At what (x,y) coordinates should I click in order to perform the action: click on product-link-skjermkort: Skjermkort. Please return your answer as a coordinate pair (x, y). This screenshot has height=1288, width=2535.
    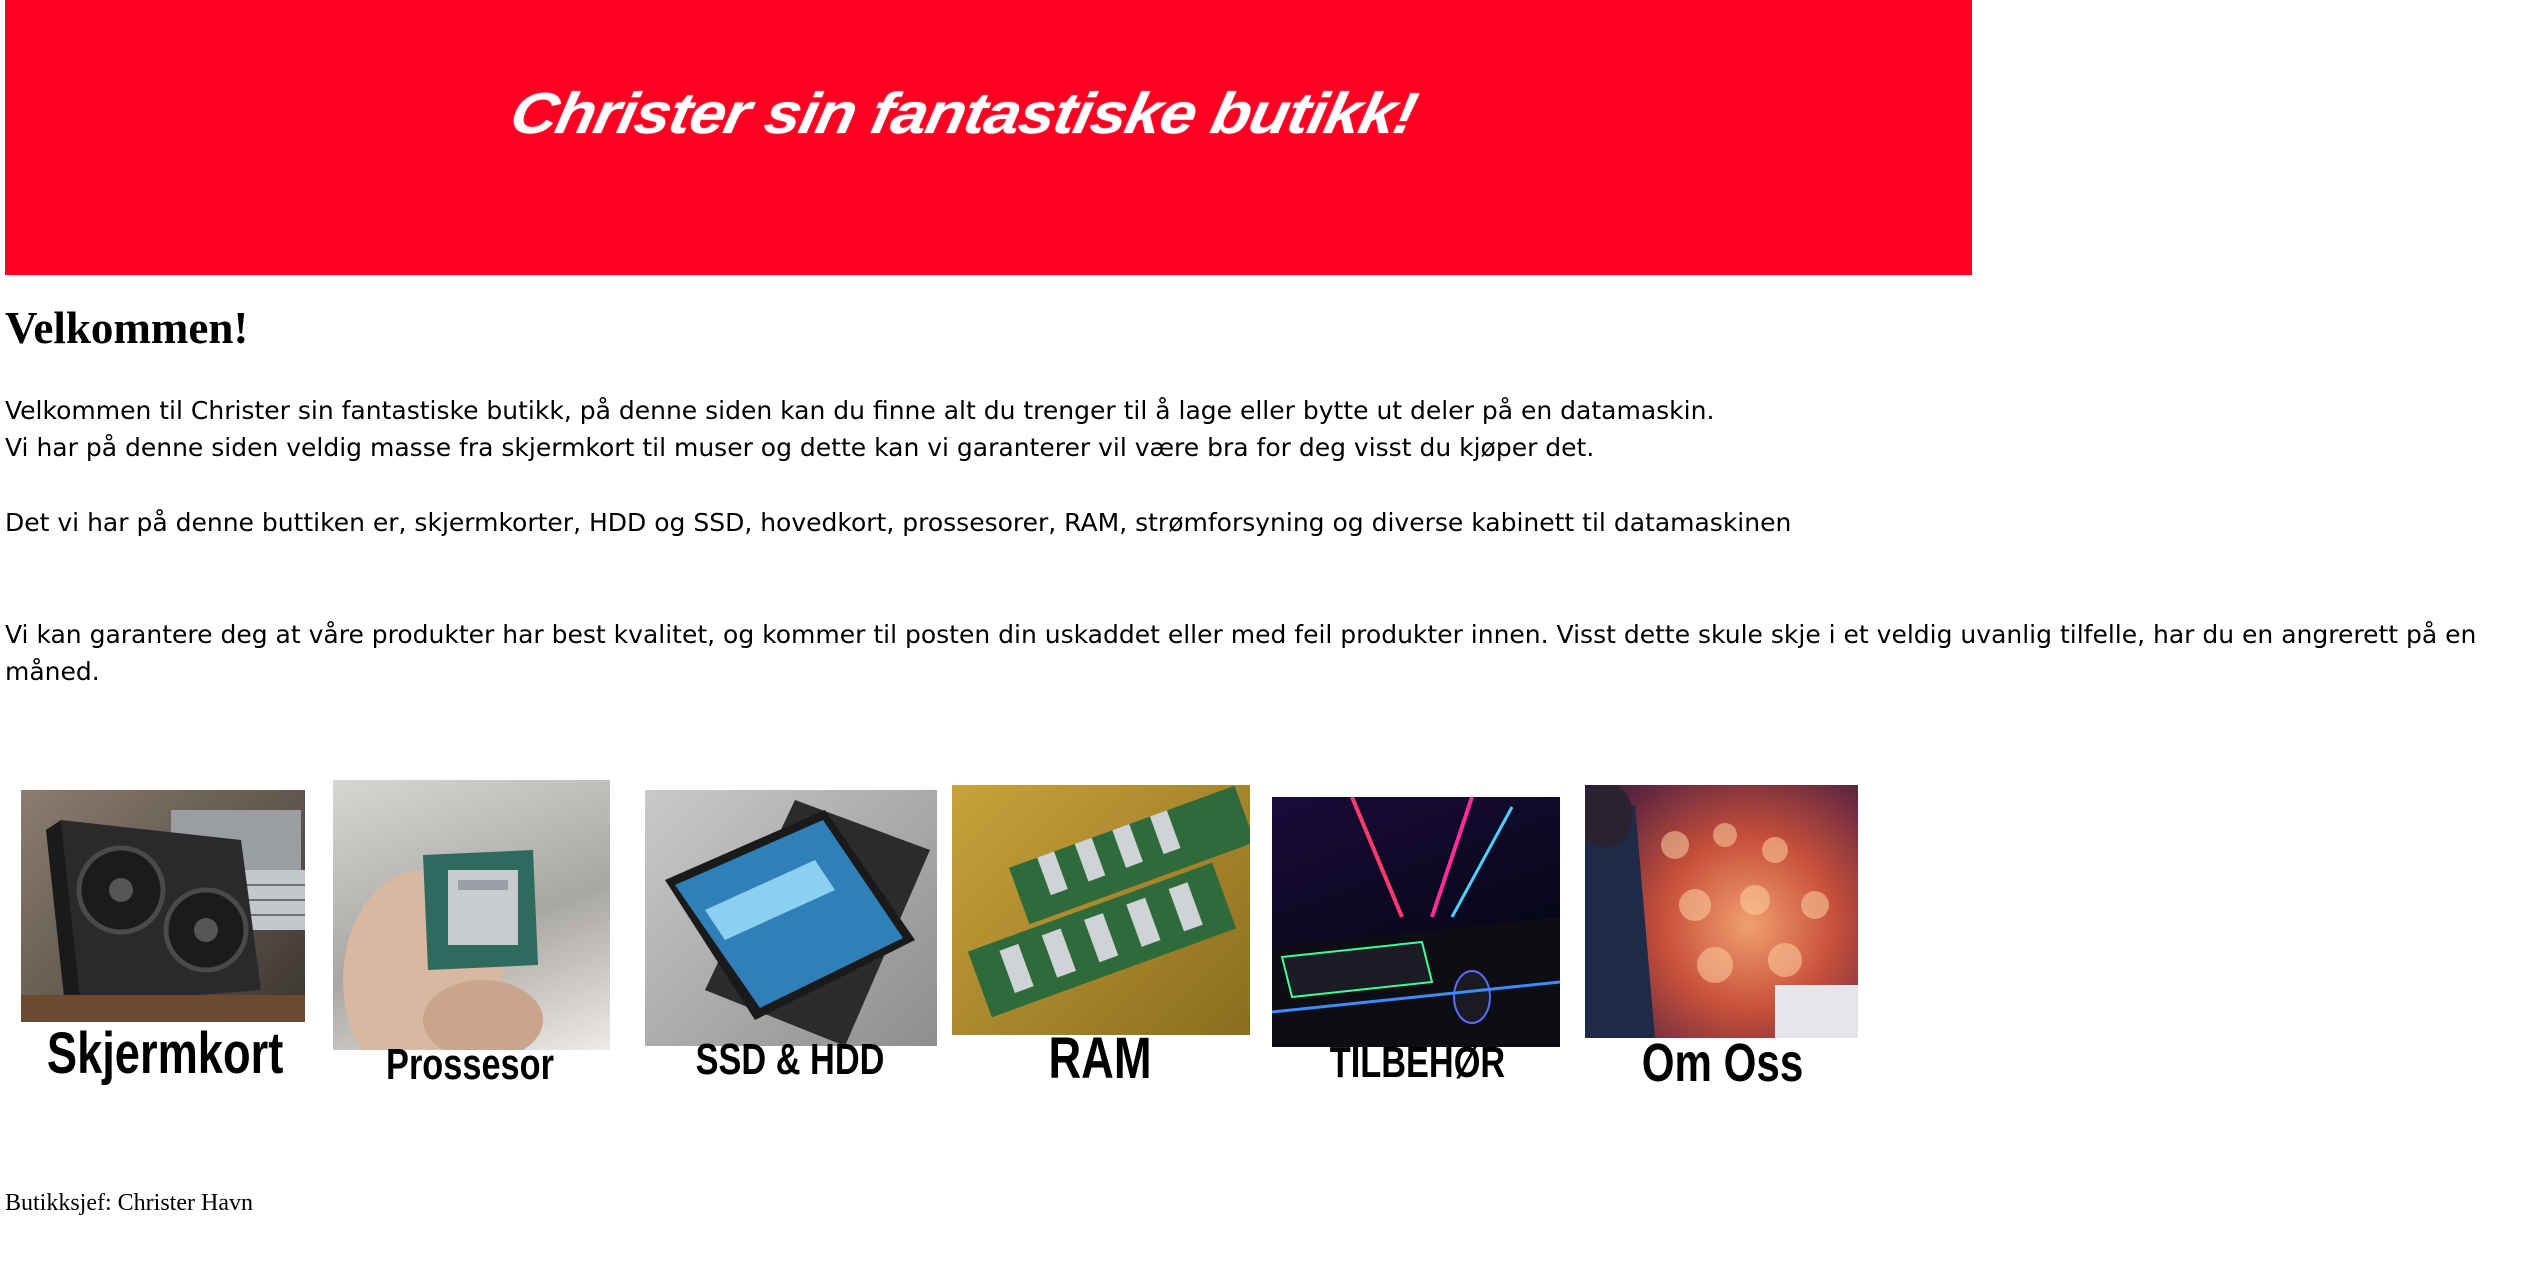
    Looking at the image, I should click on (160, 930).